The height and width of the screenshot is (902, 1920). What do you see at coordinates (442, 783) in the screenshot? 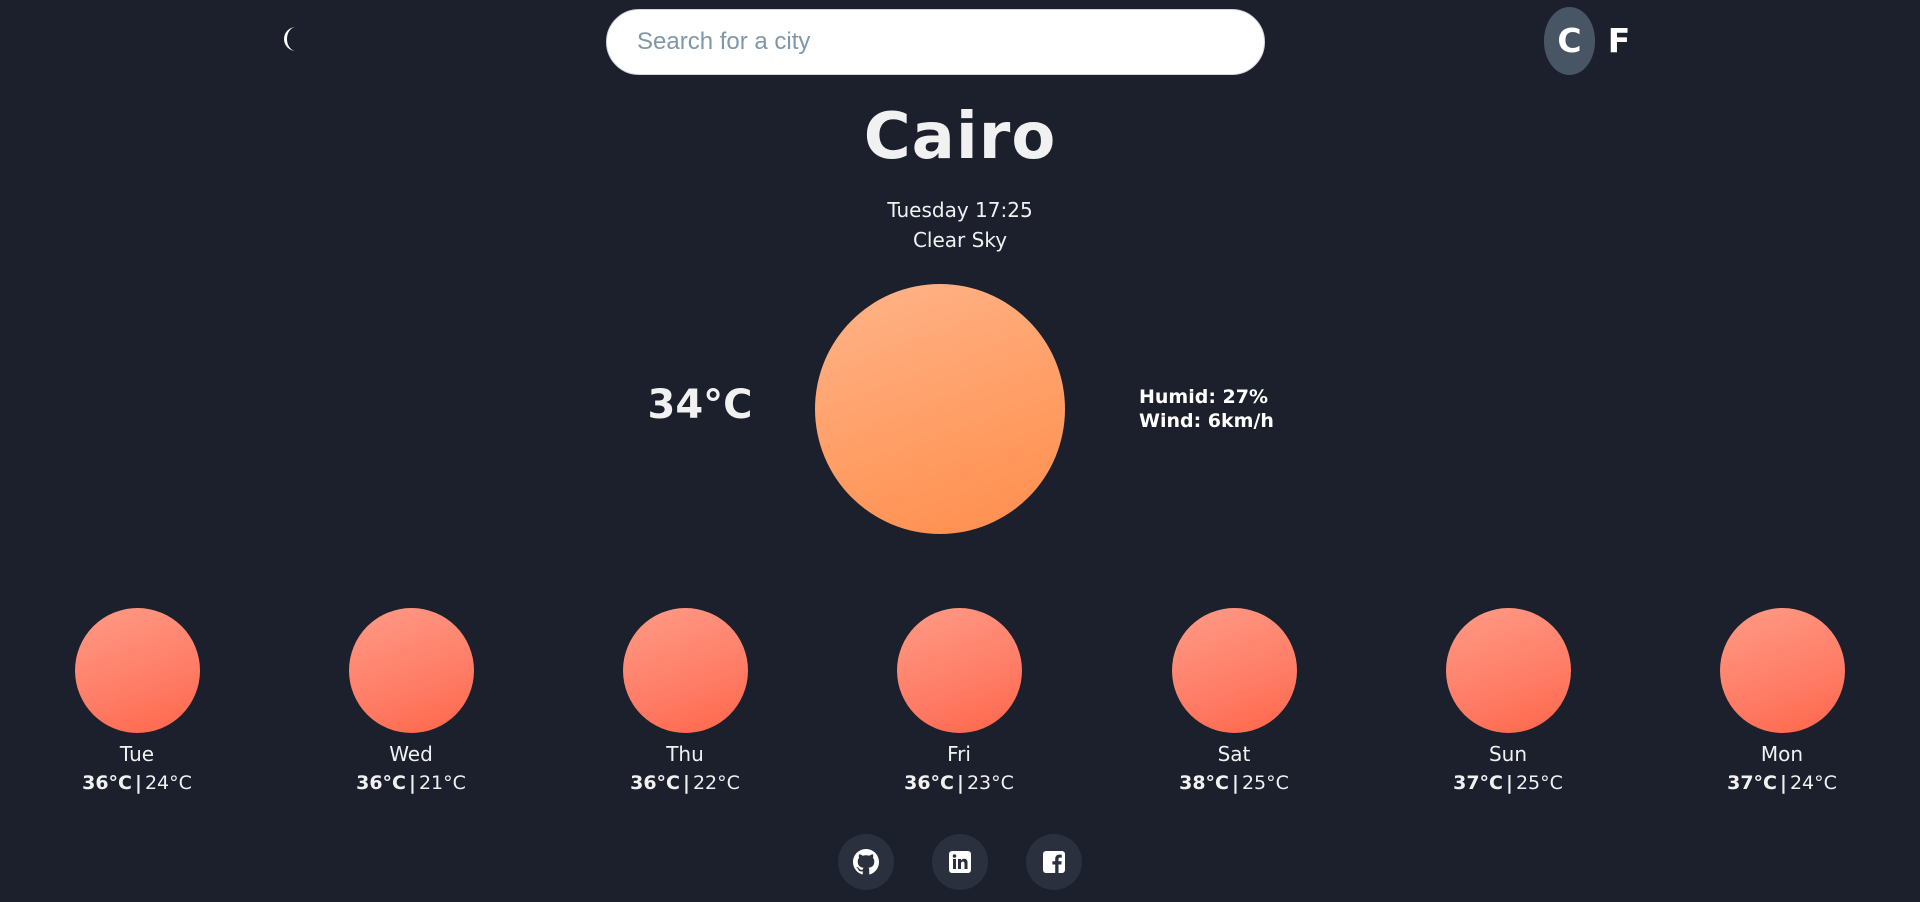
I see `forecast-low: 21°C` at bounding box center [442, 783].